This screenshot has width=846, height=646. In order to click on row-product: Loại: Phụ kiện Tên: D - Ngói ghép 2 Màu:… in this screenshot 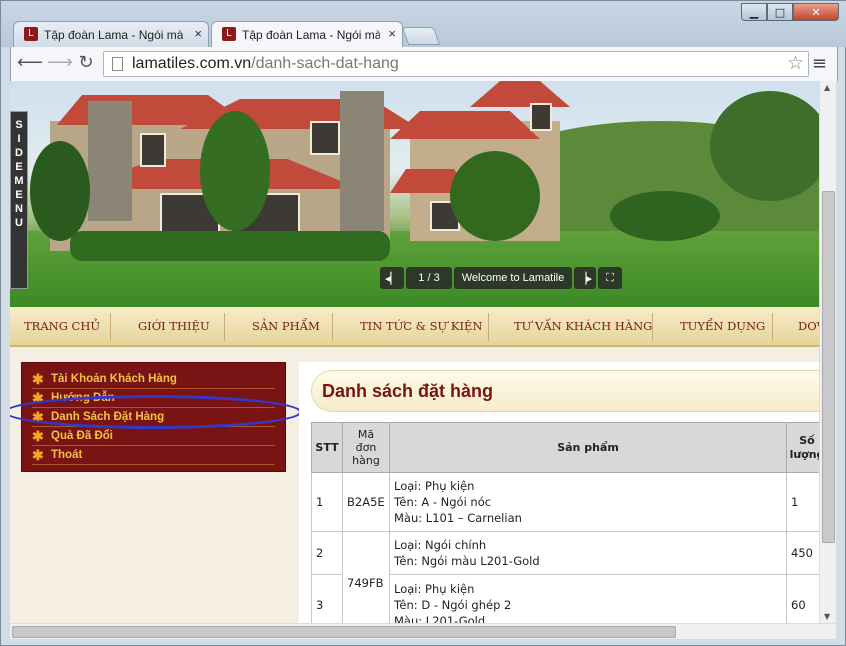, I will do `click(588, 598)`.